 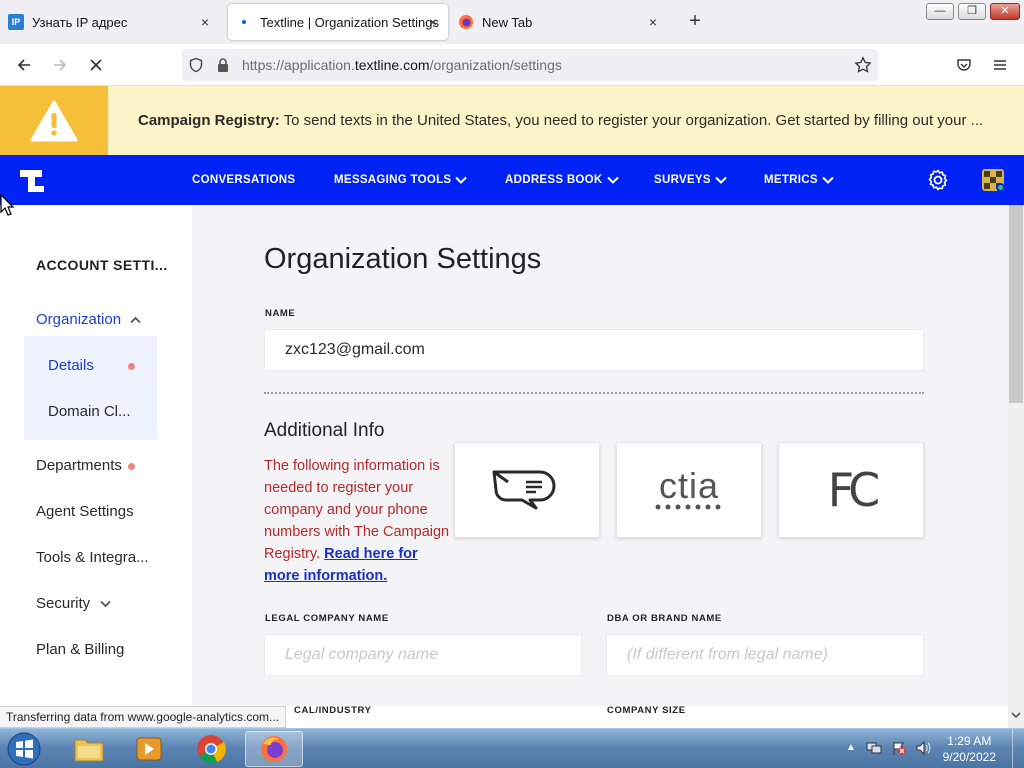 I want to click on organization-name-input: zxc123@gmail.com, so click(x=594, y=350).